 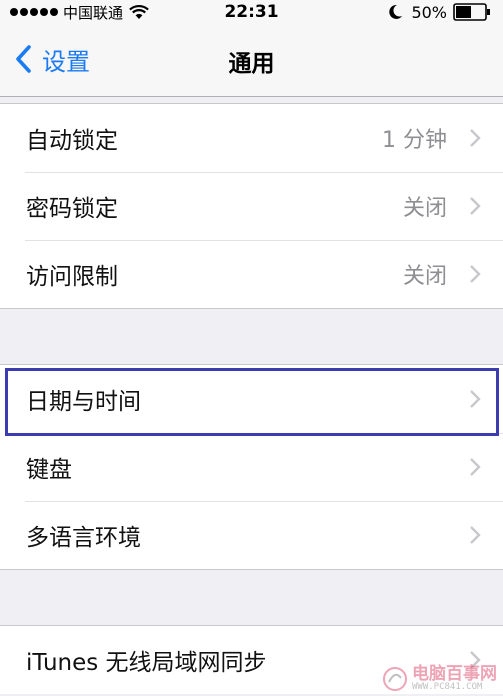 I want to click on row-label: 多语言环境, so click(x=83, y=538).